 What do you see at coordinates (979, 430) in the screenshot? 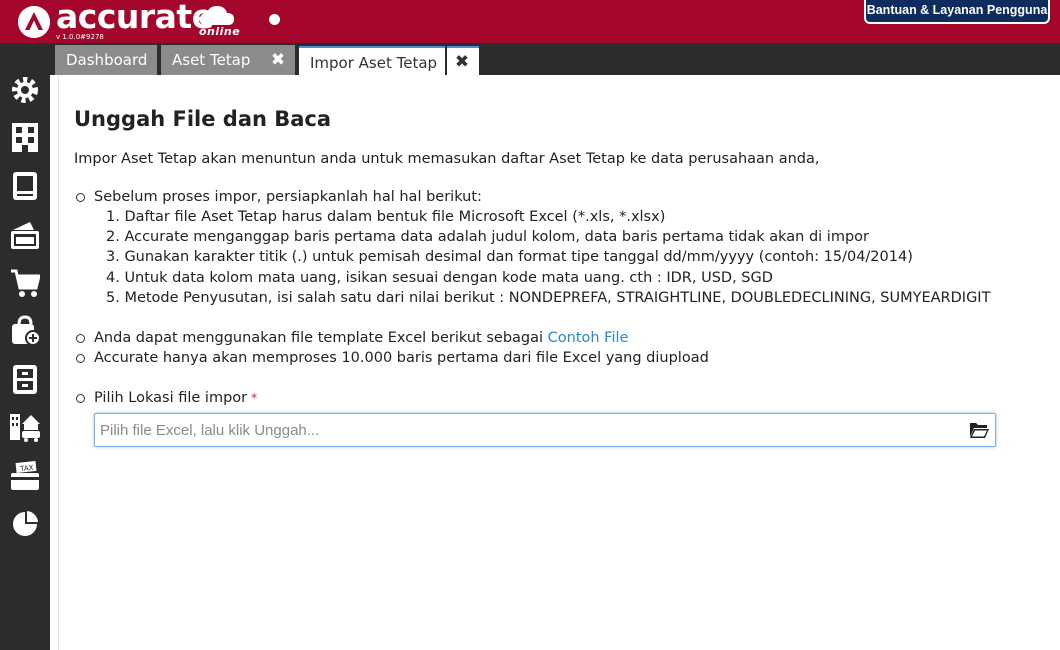
I see `folder-open-icon` at bounding box center [979, 430].